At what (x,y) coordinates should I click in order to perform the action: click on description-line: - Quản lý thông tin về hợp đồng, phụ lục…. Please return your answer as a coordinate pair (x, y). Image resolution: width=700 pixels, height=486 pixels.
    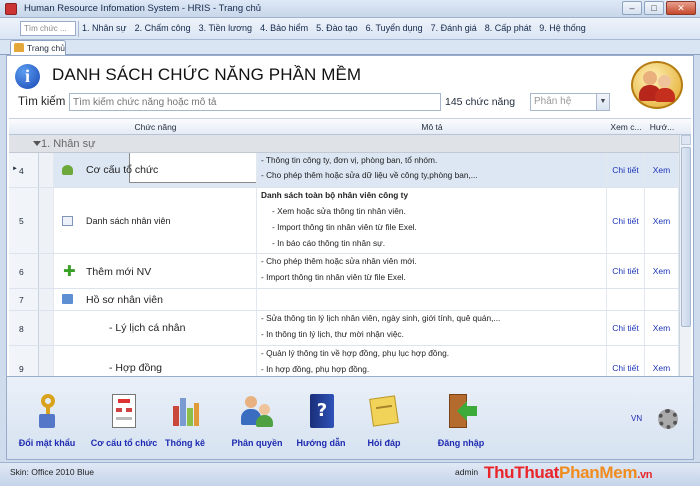
    Looking at the image, I should click on (355, 353).